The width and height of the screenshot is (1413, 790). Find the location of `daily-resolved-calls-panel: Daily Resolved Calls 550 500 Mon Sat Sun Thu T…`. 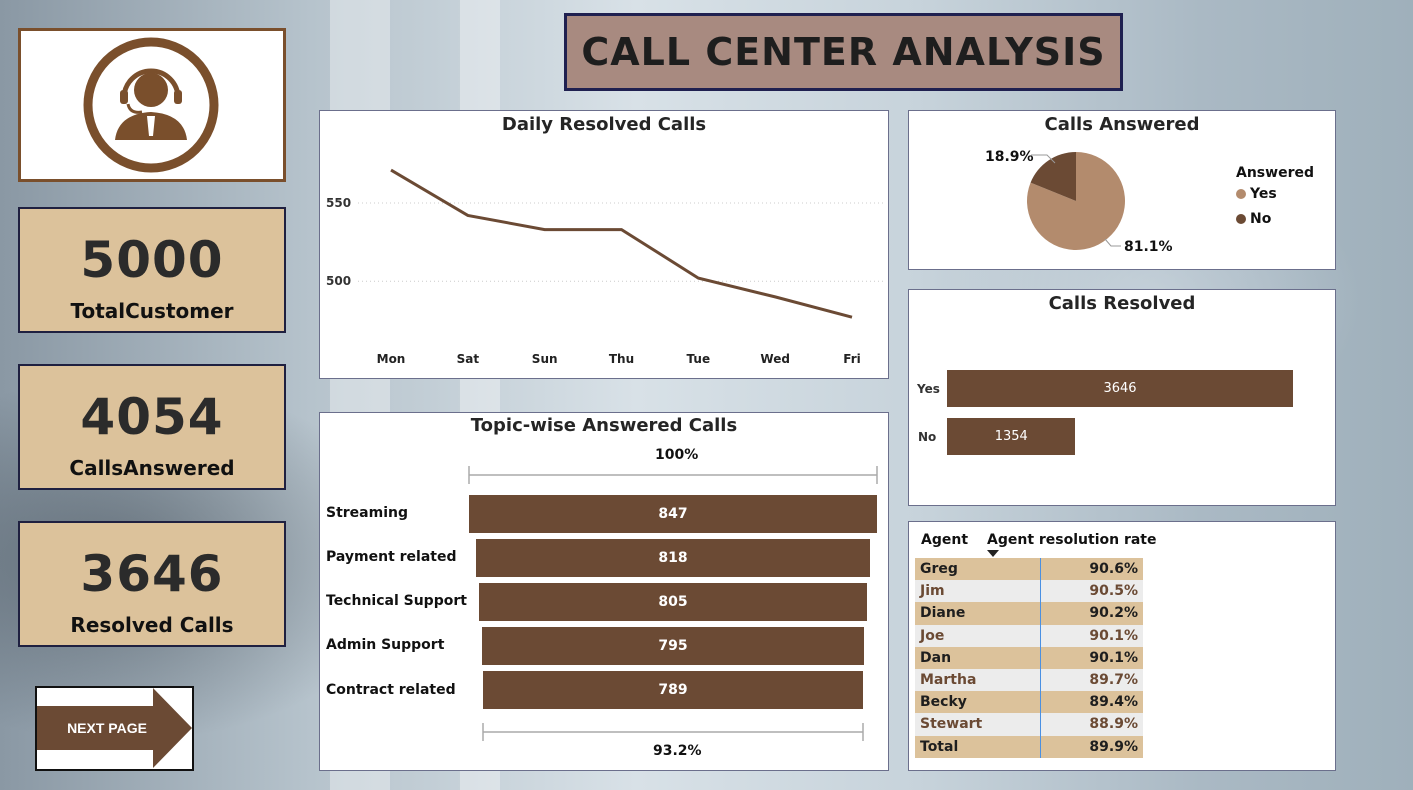

daily-resolved-calls-panel: Daily Resolved Calls 550 500 Mon Sat Sun Thu T… is located at coordinates (604, 244).